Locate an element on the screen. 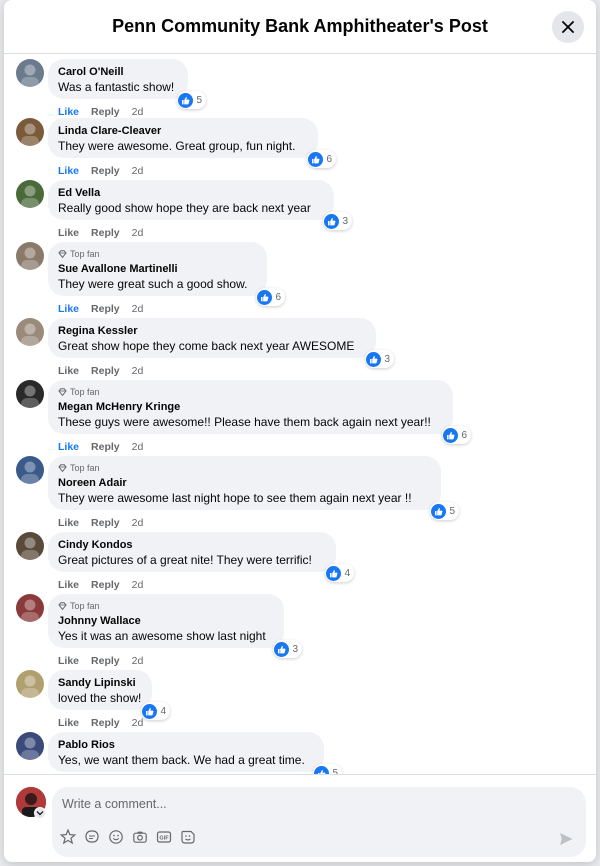 This screenshot has height=866, width=600. comment-author: Regina Kessler is located at coordinates (212, 331).